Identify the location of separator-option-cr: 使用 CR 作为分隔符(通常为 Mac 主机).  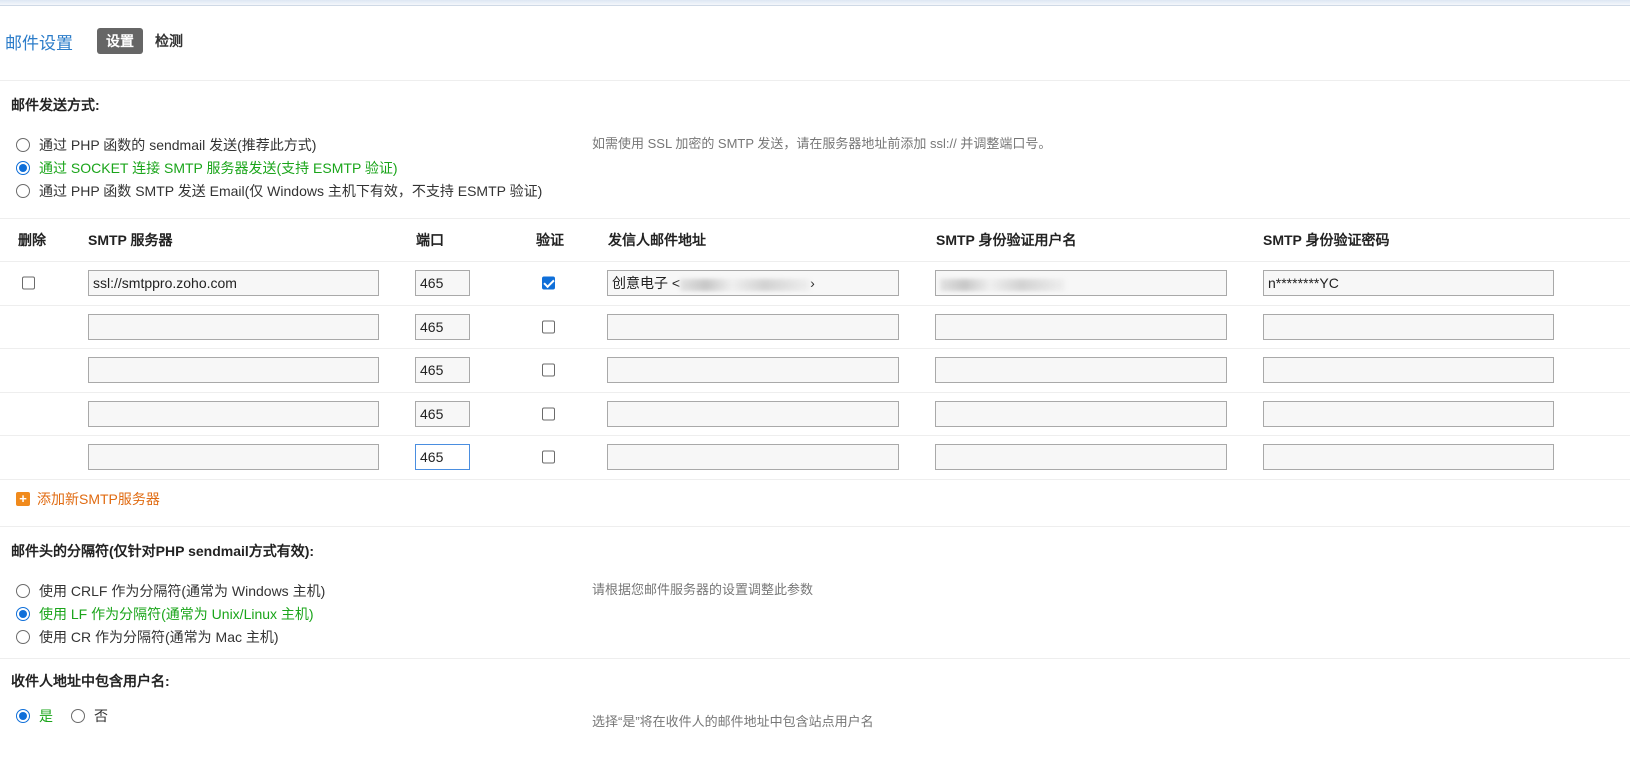
(170, 636).